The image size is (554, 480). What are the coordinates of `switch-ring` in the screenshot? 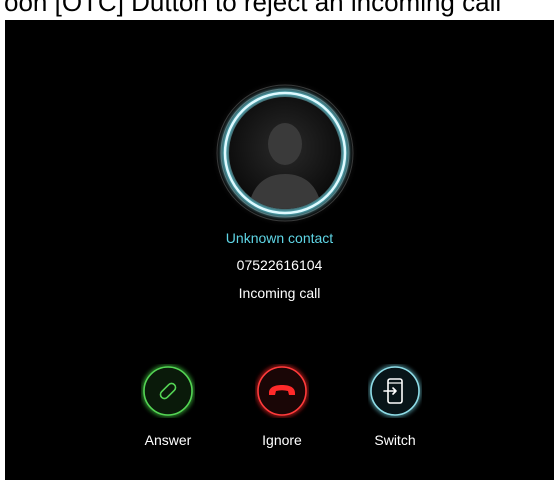 It's located at (395, 391).